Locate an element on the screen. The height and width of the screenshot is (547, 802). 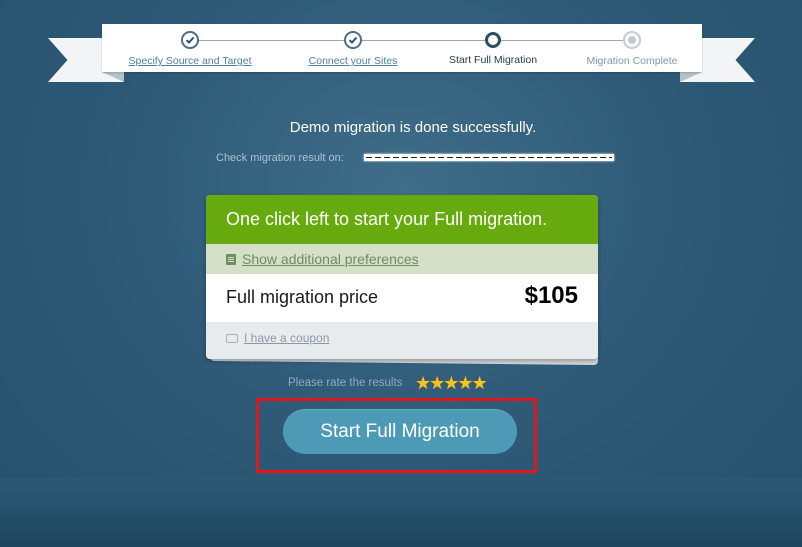
start-full-migration-button: Start Full Migration is located at coordinates (400, 431).